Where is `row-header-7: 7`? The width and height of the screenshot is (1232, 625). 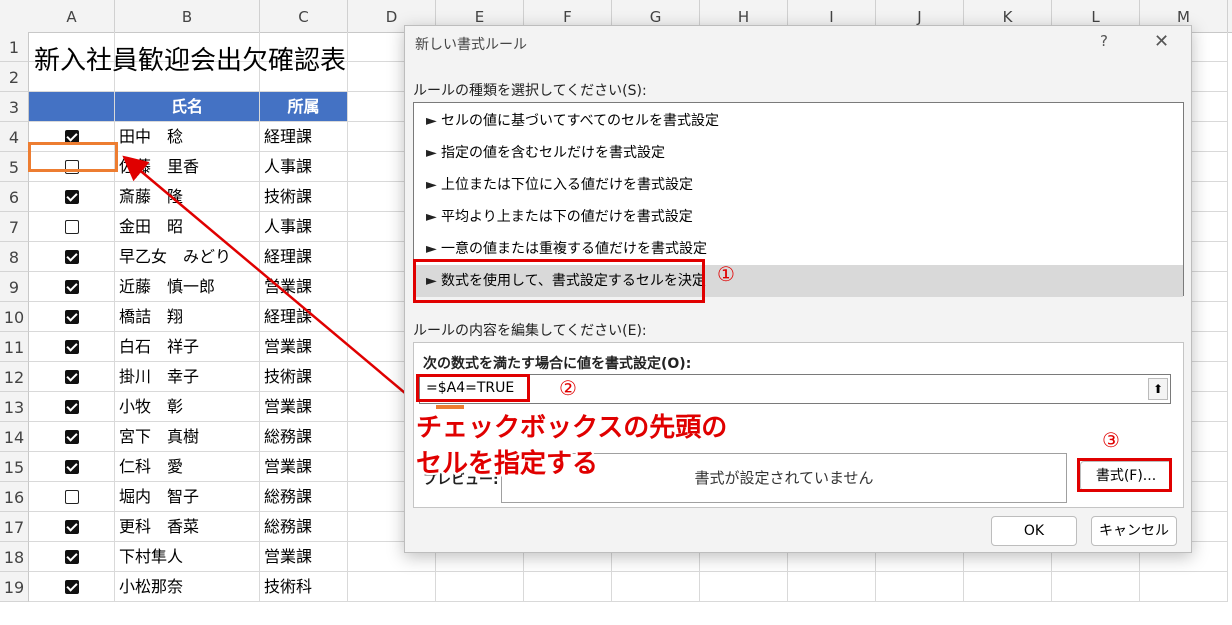
row-header-7: 7 is located at coordinates (14, 227).